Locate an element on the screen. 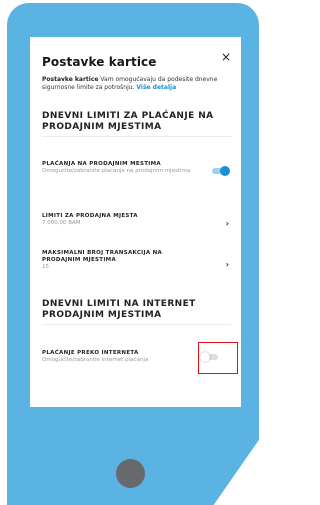 Image resolution: width=320 pixels, height=505 pixels. more-details-link: Više detalja is located at coordinates (156, 87).